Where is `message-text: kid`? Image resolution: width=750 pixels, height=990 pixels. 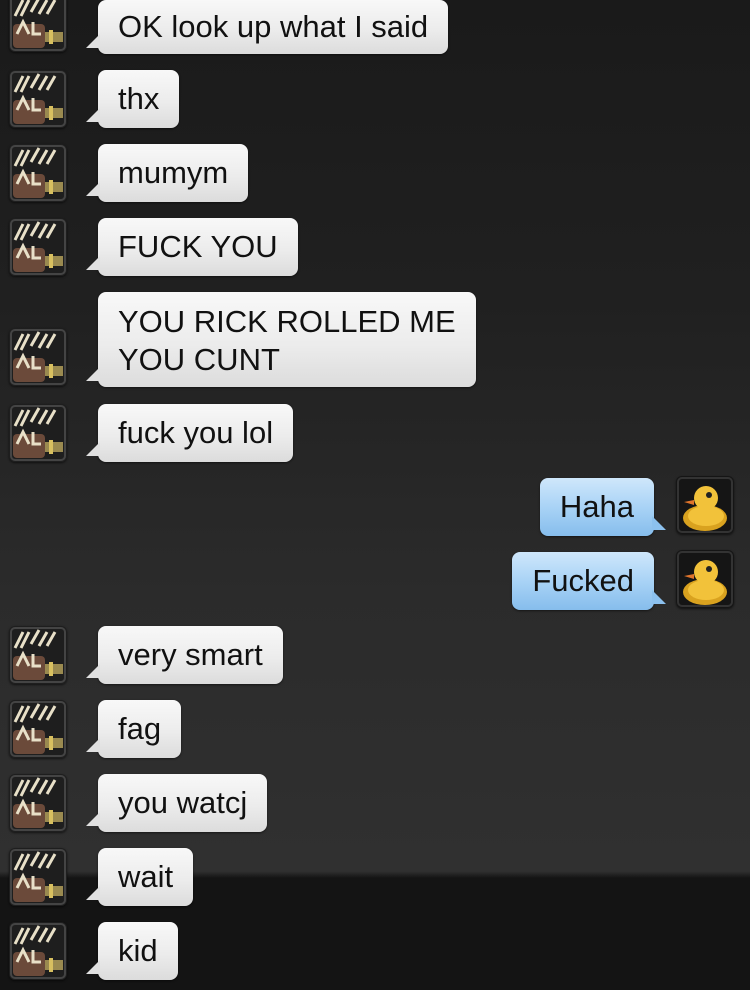
message-text: kid is located at coordinates (138, 950).